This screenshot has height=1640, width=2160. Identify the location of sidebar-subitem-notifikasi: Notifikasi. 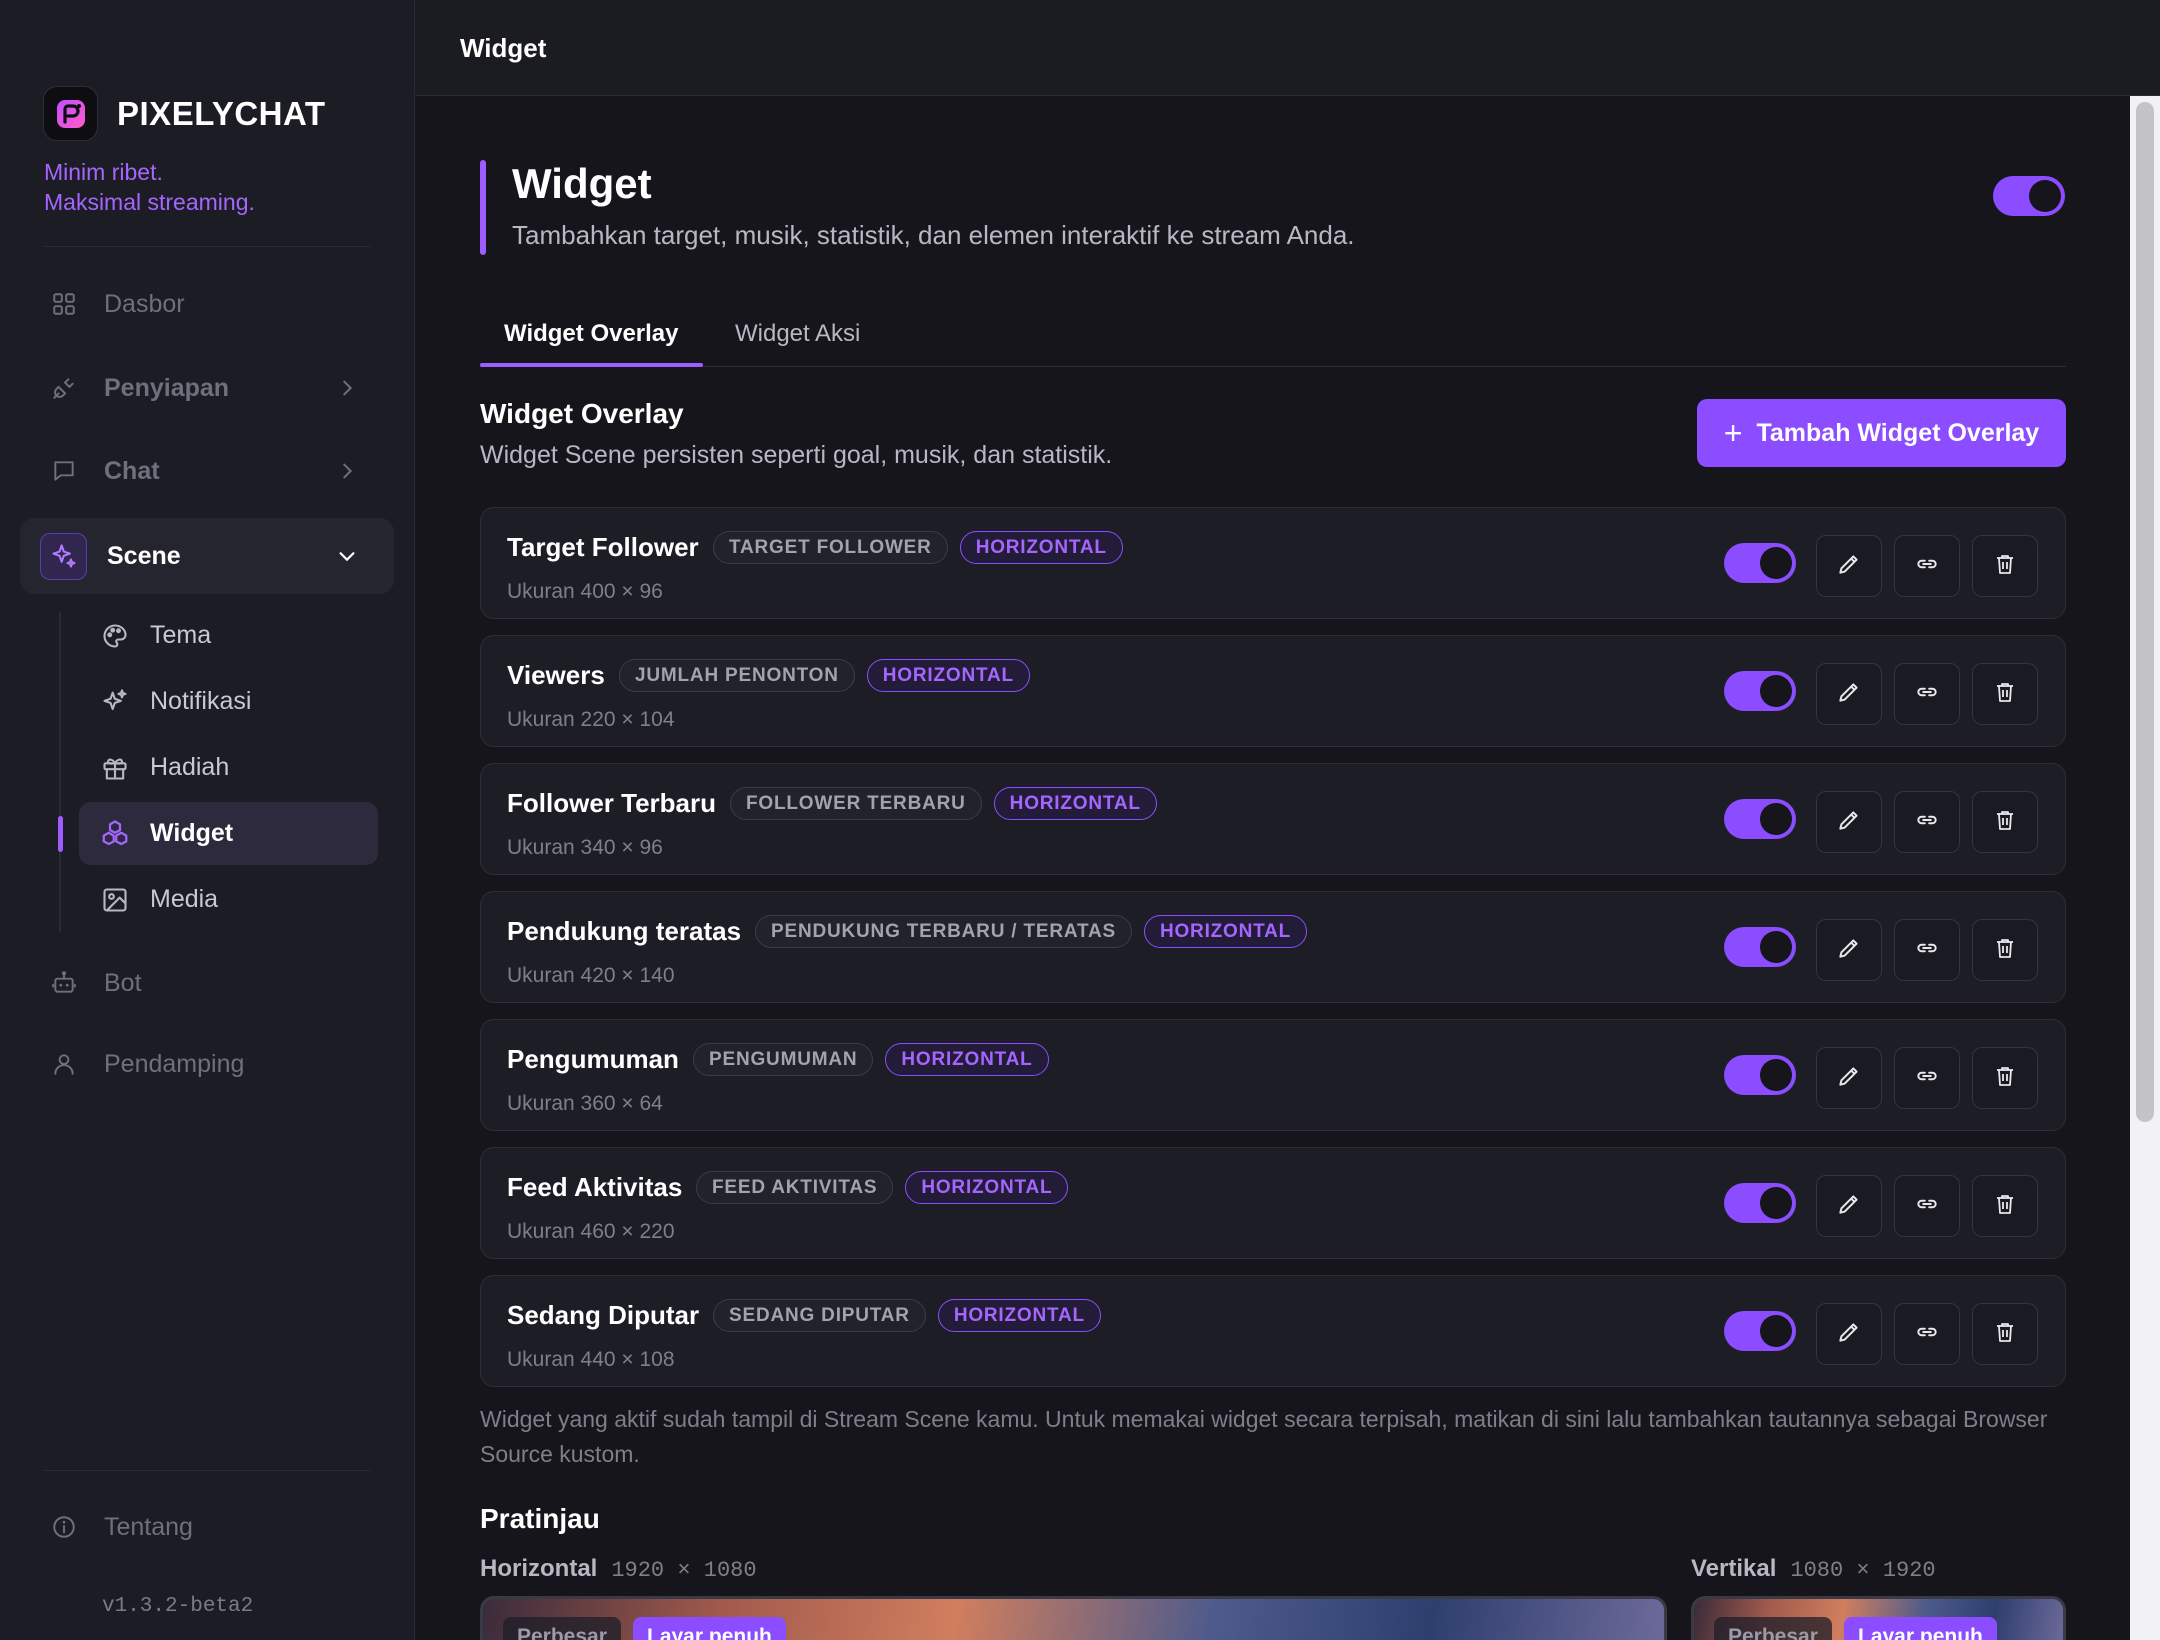
(228, 701).